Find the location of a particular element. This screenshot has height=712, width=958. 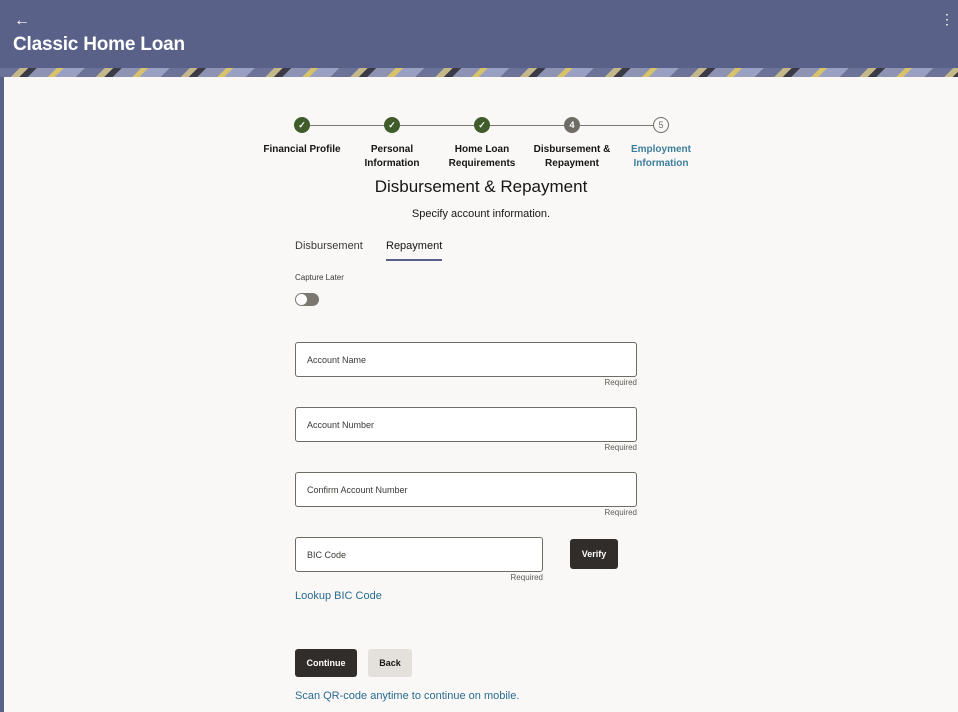

step-2-check-icon: ✓ is located at coordinates (392, 125).